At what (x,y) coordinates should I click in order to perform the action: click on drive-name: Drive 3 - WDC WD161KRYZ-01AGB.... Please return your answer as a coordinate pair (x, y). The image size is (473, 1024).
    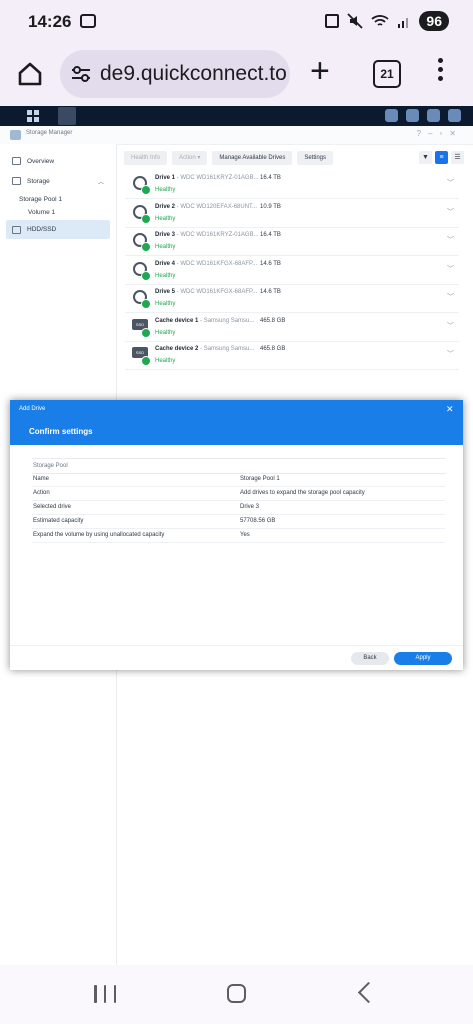
    Looking at the image, I should click on (207, 235).